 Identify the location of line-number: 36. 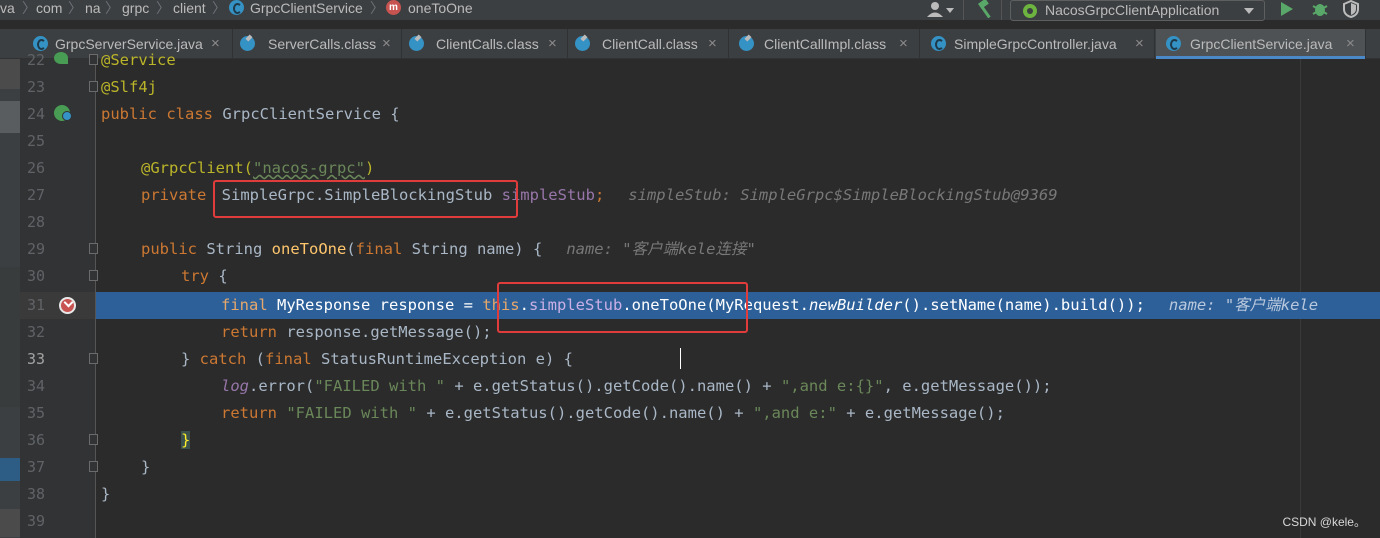
(35, 440).